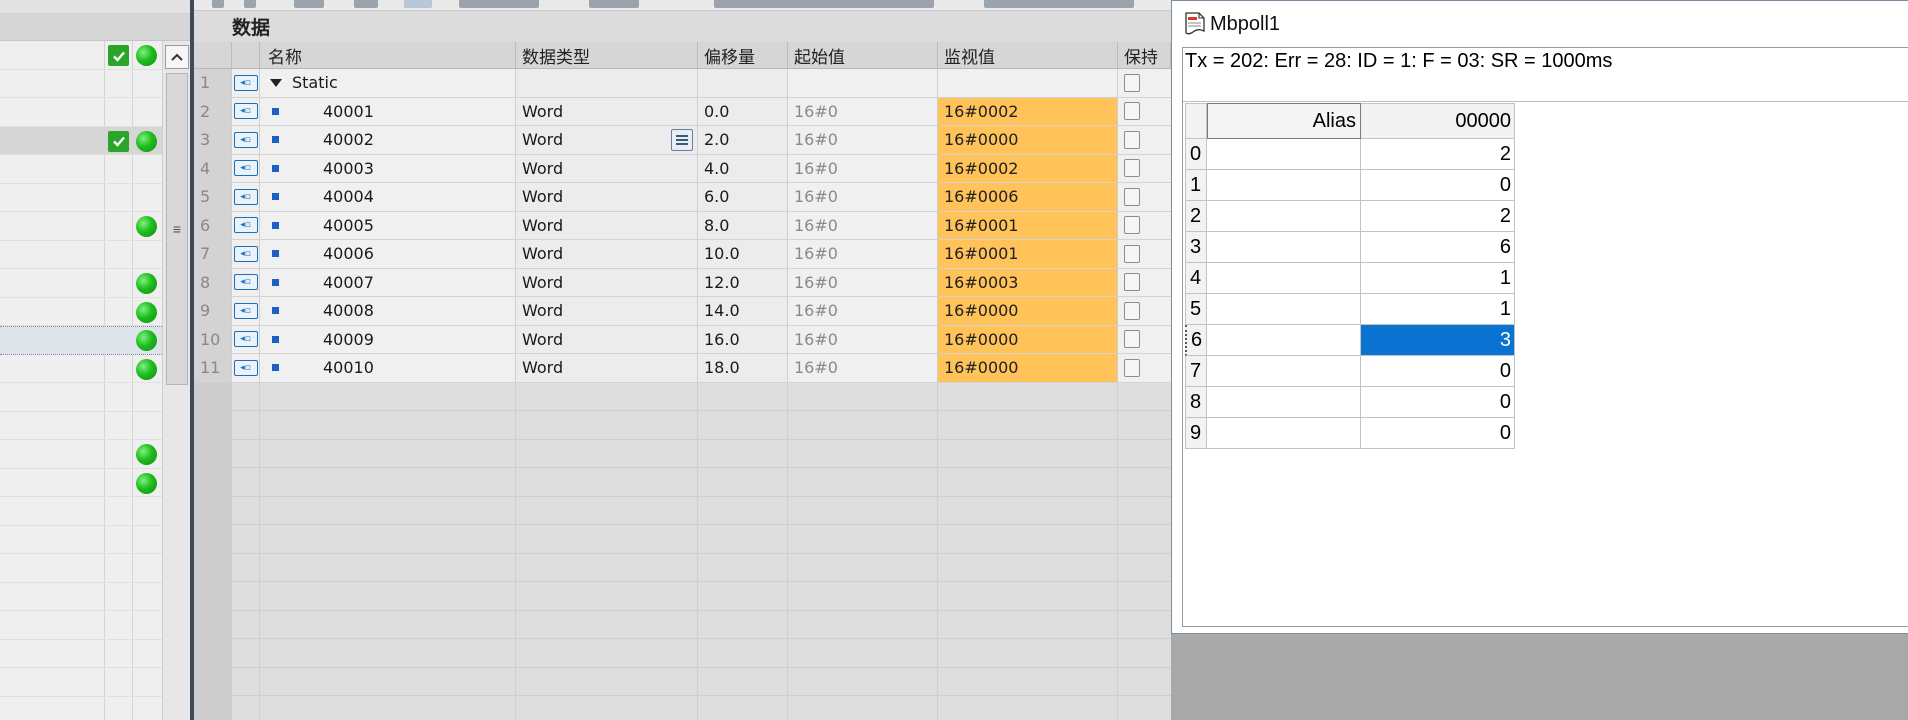 The width and height of the screenshot is (1908, 720). I want to click on table-row: 3 ◂▫ 40002 Word 2.0 16#0 16#0000, so click(682, 140).